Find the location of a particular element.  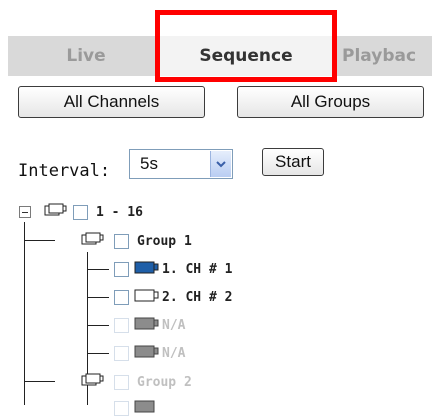

chevron-down-icon is located at coordinates (220, 164).